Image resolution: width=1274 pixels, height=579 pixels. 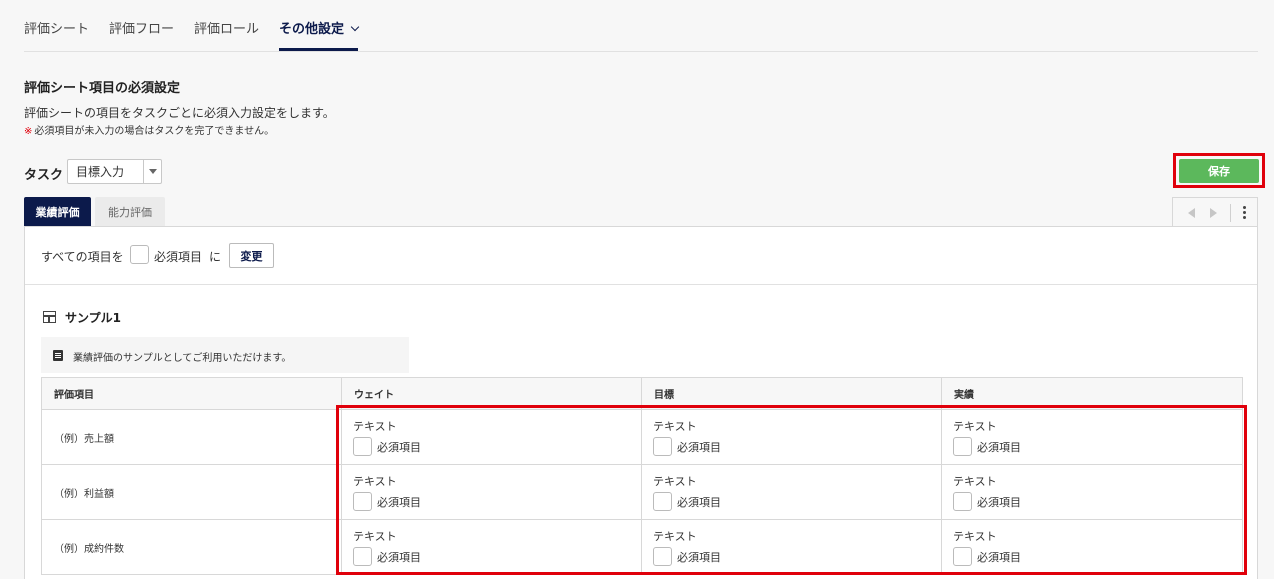 What do you see at coordinates (191, 437) in the screenshot?
I see `row-item-label: （例）売上額` at bounding box center [191, 437].